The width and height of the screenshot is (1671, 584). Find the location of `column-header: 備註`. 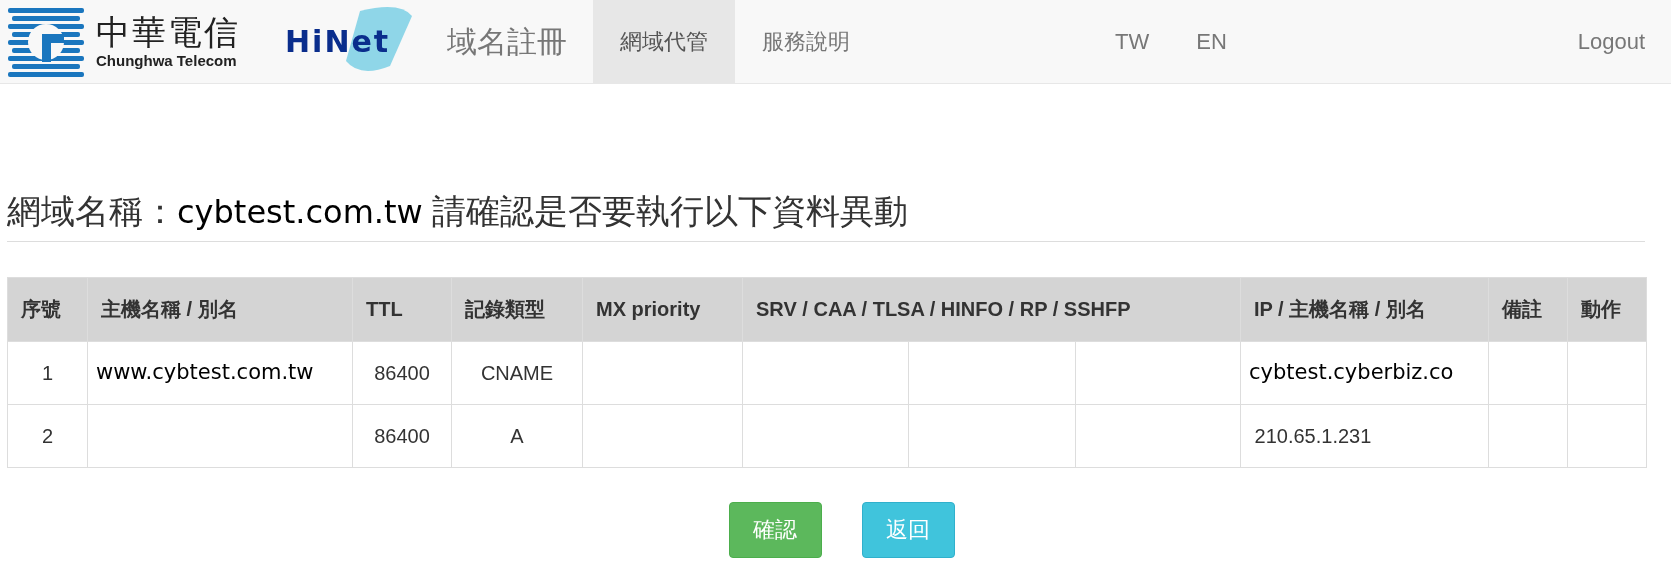

column-header: 備註 is located at coordinates (1522, 309).